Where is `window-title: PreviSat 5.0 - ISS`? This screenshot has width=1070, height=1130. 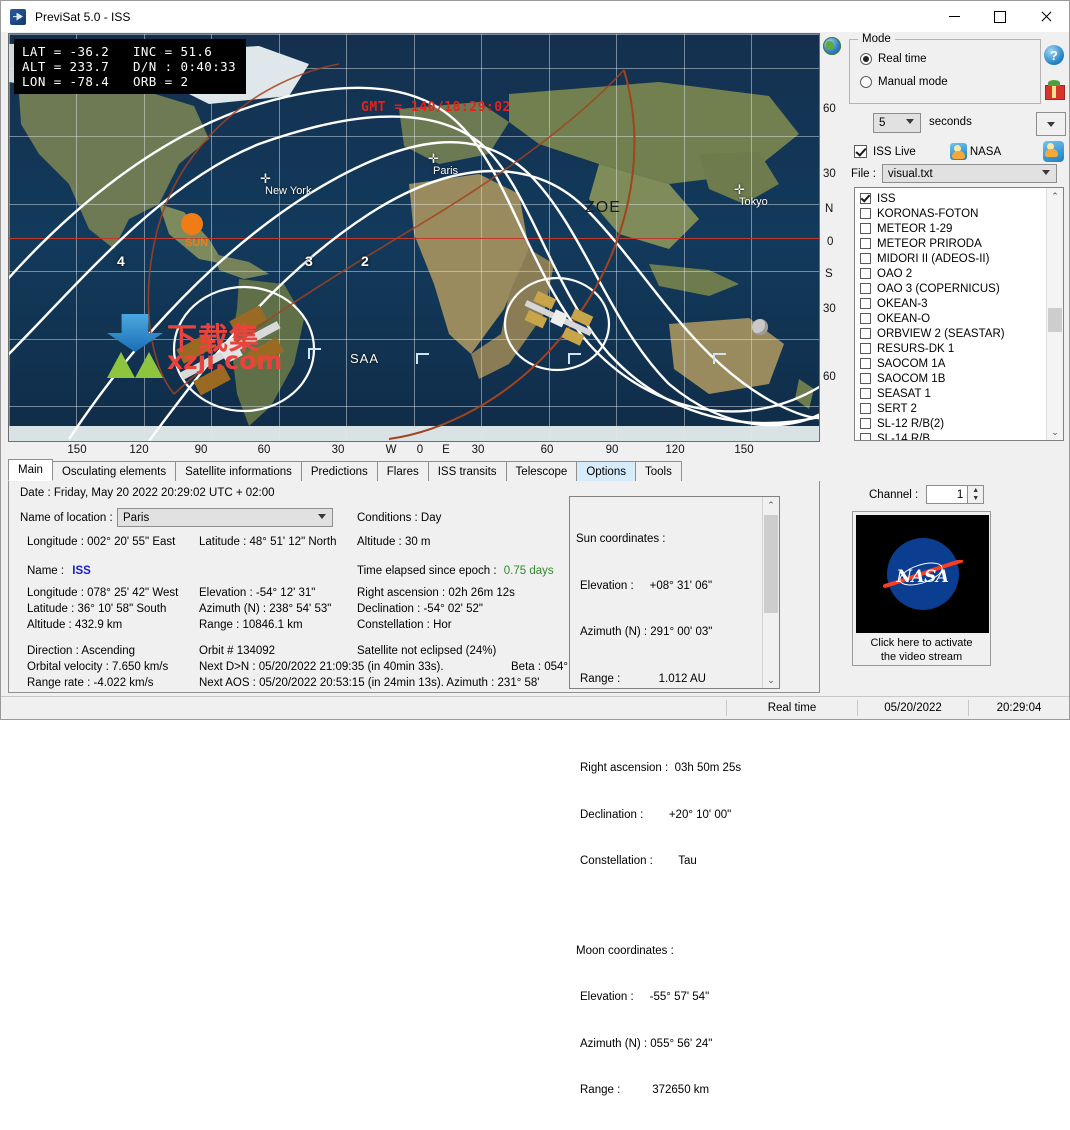 window-title: PreviSat 5.0 - ISS is located at coordinates (83, 16).